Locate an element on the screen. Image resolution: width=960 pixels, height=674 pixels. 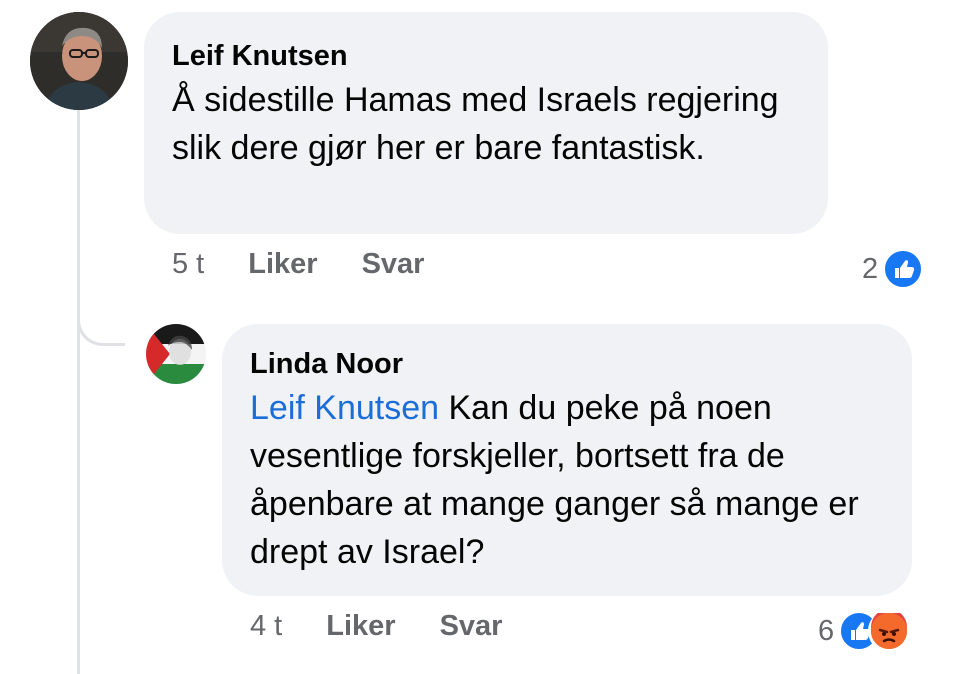
reaction-count: 6 is located at coordinates (826, 630).